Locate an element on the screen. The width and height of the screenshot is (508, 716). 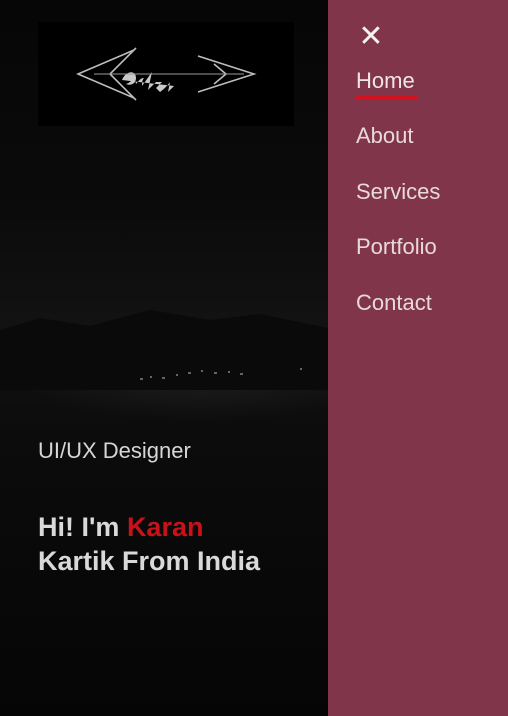
mountain-silhouette is located at coordinates (164, 350).